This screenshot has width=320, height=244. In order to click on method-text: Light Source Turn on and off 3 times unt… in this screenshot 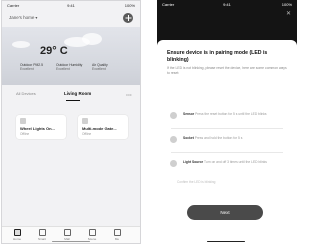, I will do `click(236, 162)`.